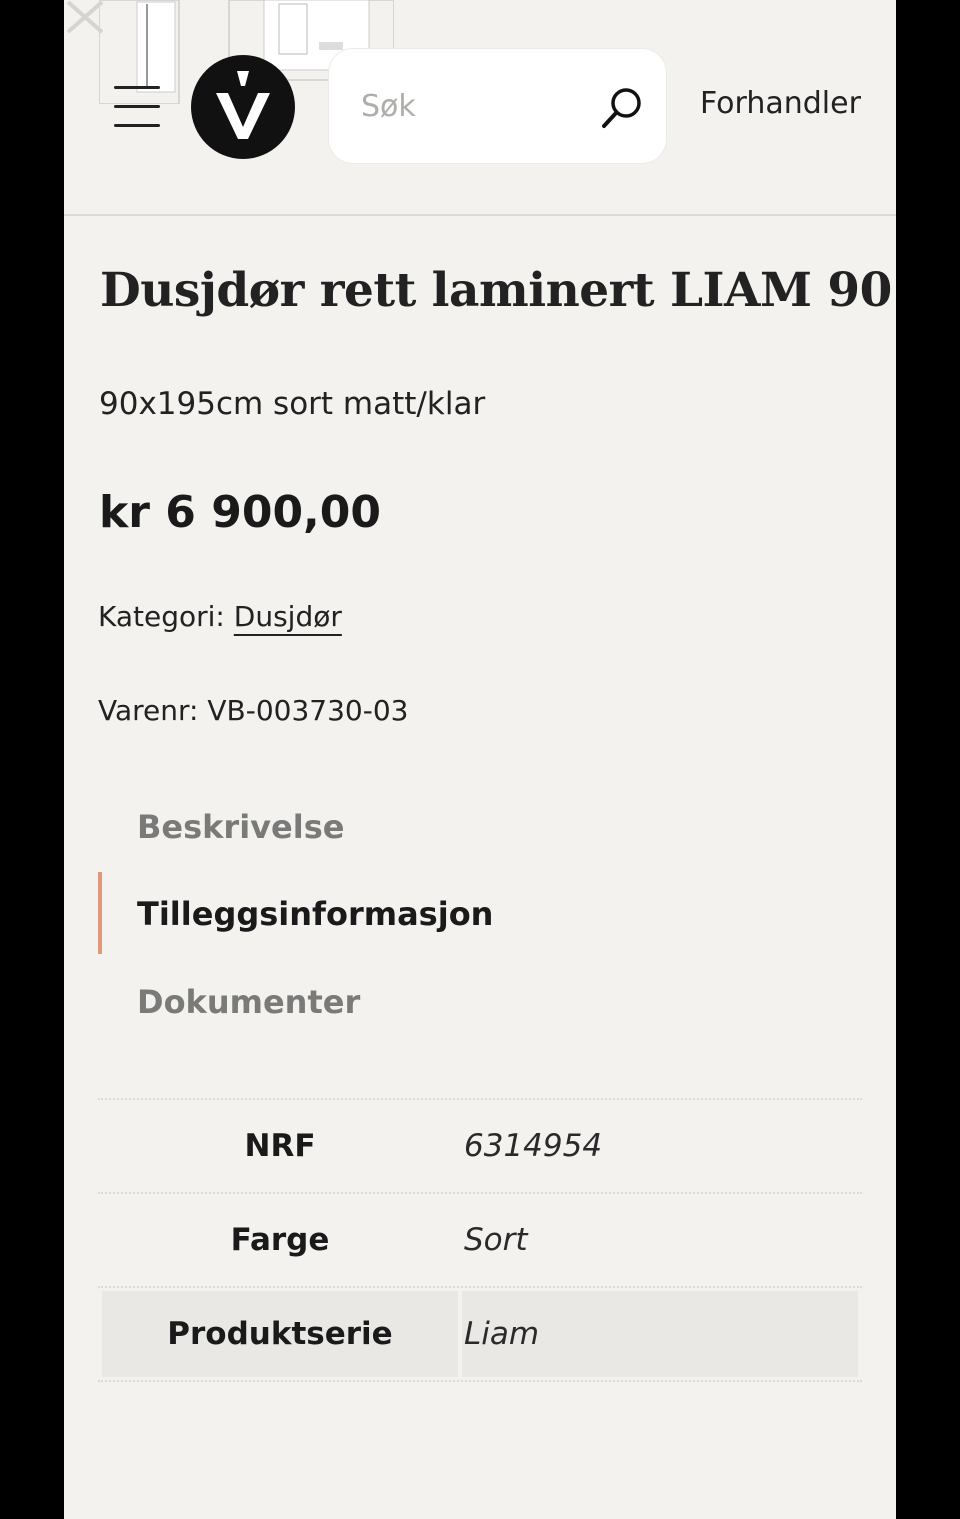 The image size is (960, 1519). Describe the element at coordinates (240, 512) in the screenshot. I see `product-price: kr 6 900,00` at that location.